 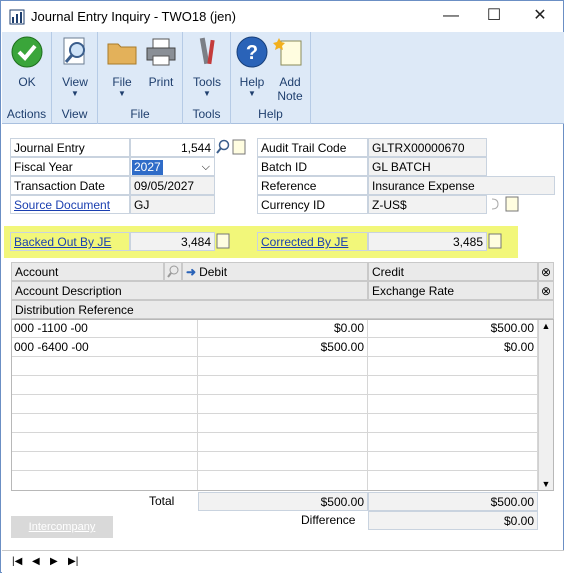 I want to click on expand-rows-icon: ⊗, so click(x=546, y=290).